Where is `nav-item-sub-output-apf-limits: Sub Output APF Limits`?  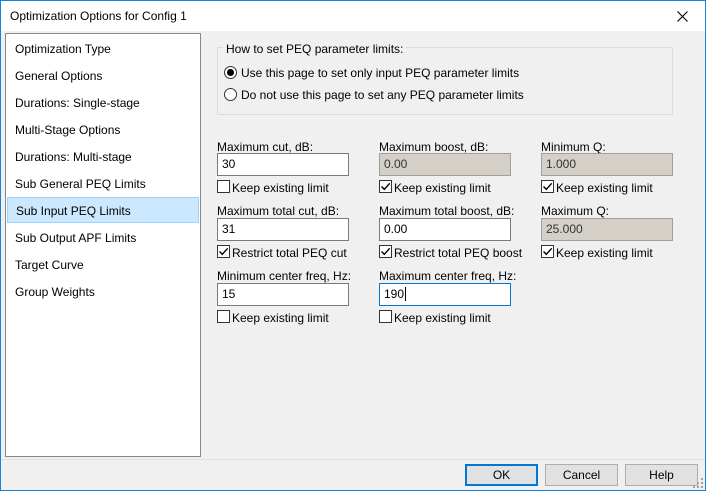 nav-item-sub-output-apf-limits: Sub Output APF Limits is located at coordinates (103, 238).